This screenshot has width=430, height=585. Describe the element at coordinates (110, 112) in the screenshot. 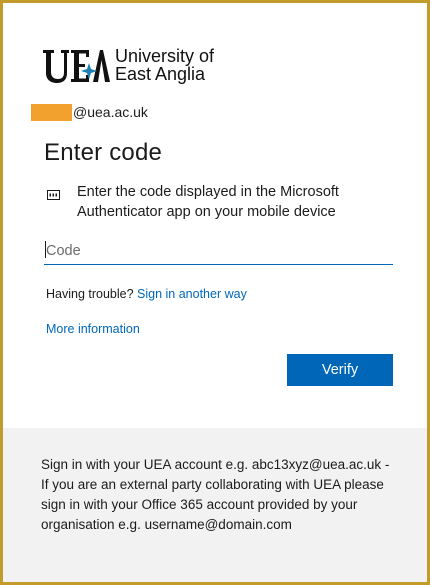

I see `email-domain: @uea.ac.uk` at that location.